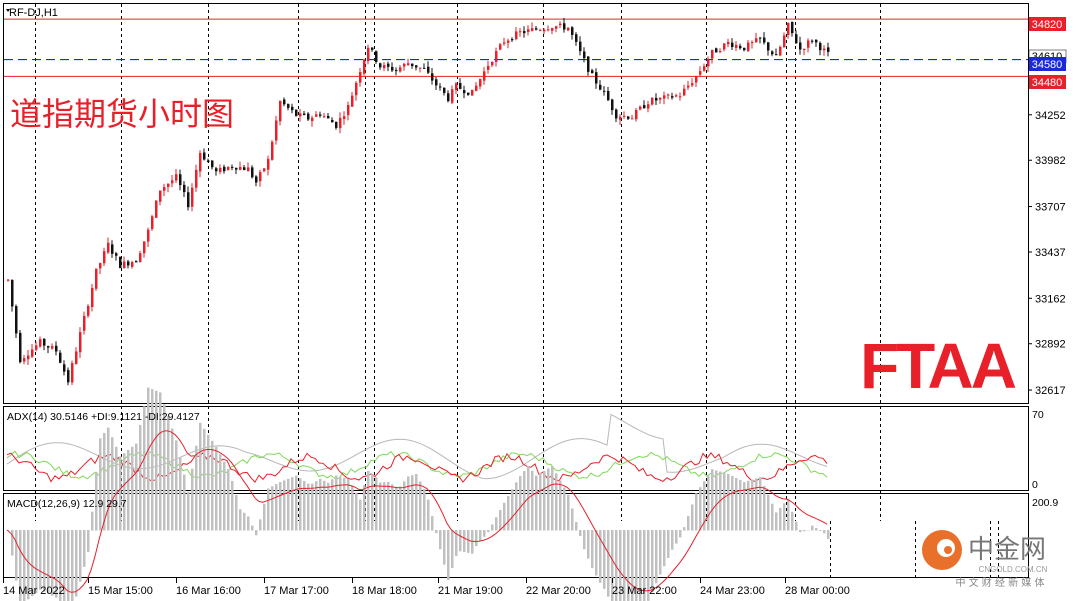 This screenshot has height=601, width=1080. What do you see at coordinates (644, 591) in the screenshot?
I see `x-tick-label: 23 Mar 22:00` at bounding box center [644, 591].